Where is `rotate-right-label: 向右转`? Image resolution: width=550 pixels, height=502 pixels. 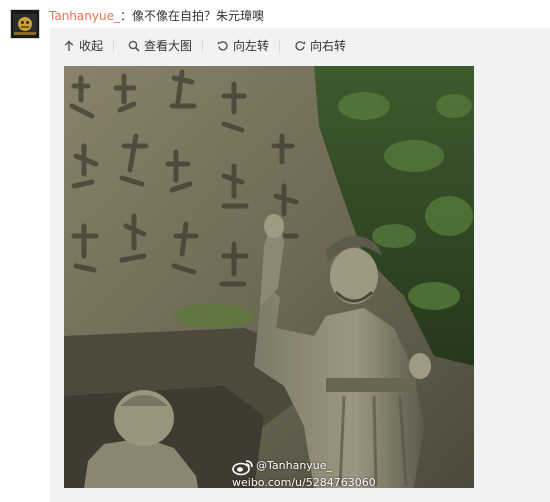
rotate-right-label: 向右转 is located at coordinates (328, 46).